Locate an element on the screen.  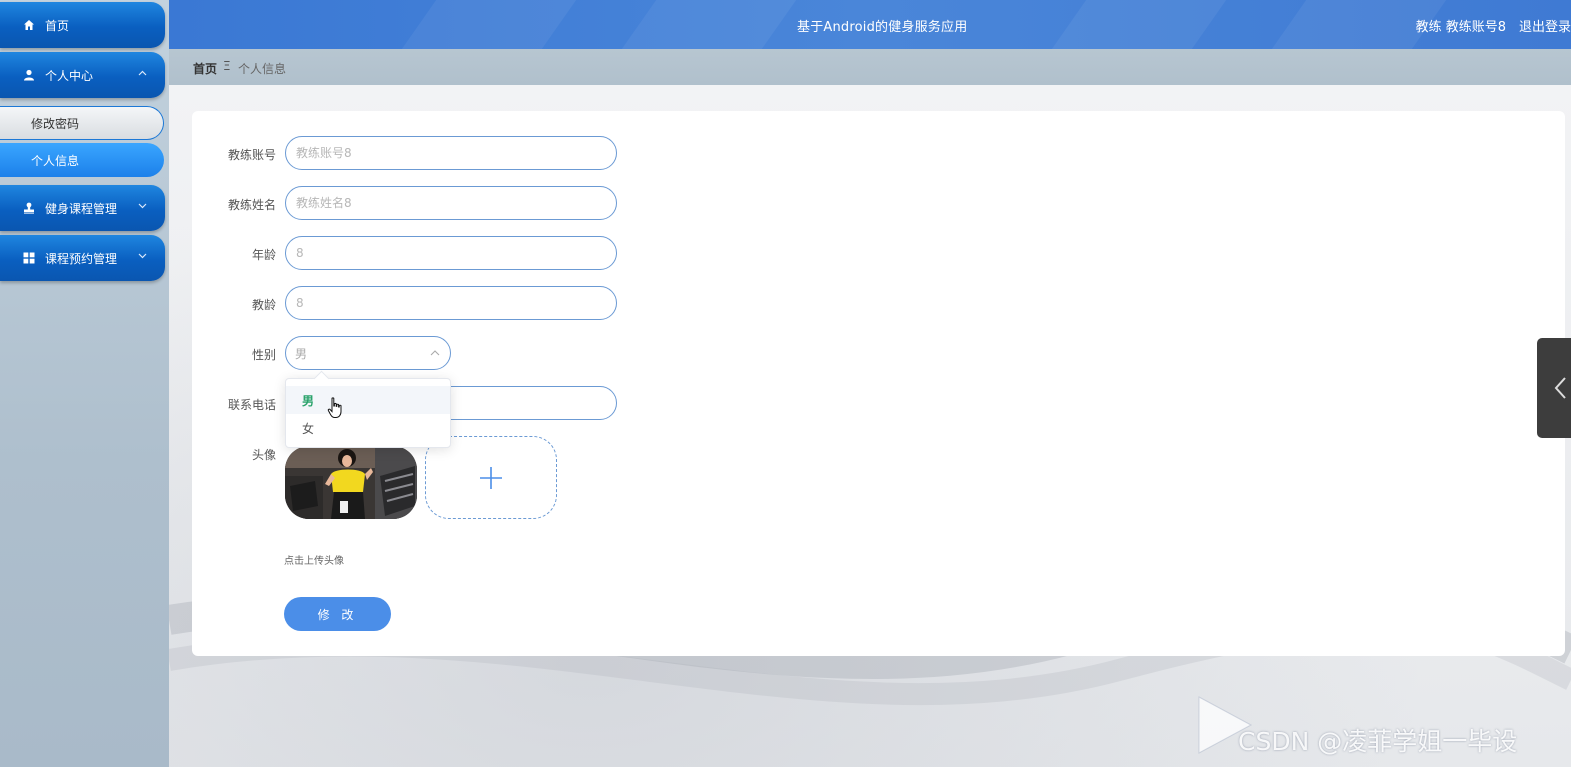
current-user: 教练 教练账号8 is located at coordinates (1460, 27).